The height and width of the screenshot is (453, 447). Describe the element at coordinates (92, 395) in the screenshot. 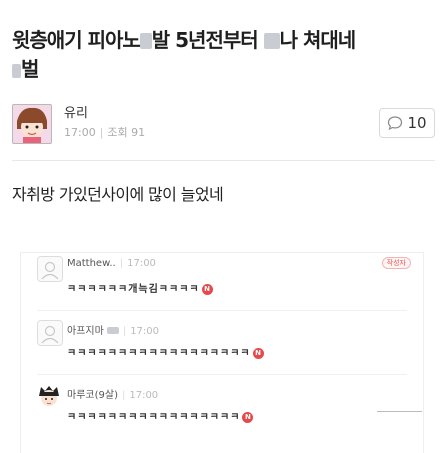

I see `comment-author-name: 마루코(9살)` at that location.